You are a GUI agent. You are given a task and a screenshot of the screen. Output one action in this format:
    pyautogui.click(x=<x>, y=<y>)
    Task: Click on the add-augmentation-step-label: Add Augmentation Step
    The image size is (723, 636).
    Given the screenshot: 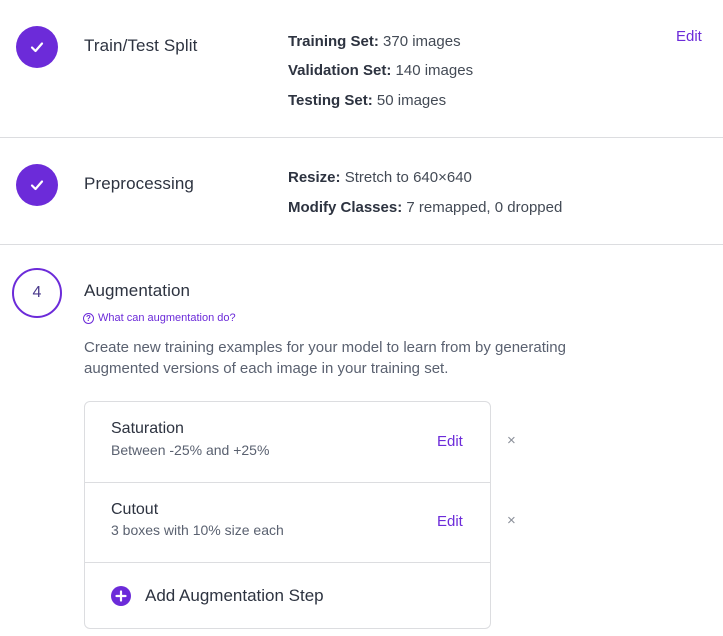 What is the action you would take?
    pyautogui.click(x=234, y=595)
    